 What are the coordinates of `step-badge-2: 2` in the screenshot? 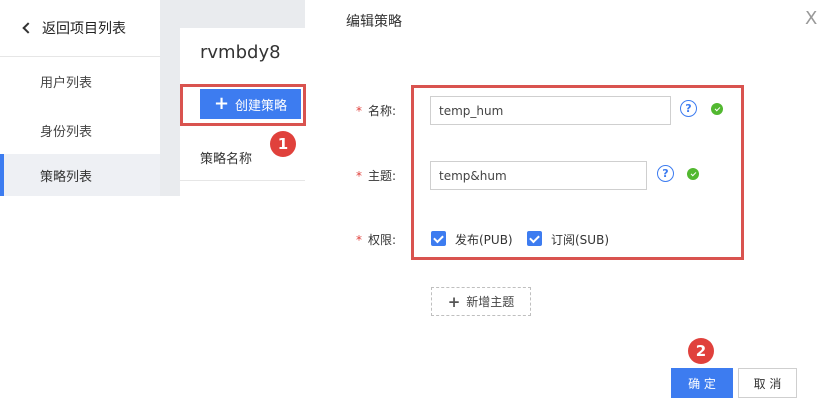 It's located at (701, 351).